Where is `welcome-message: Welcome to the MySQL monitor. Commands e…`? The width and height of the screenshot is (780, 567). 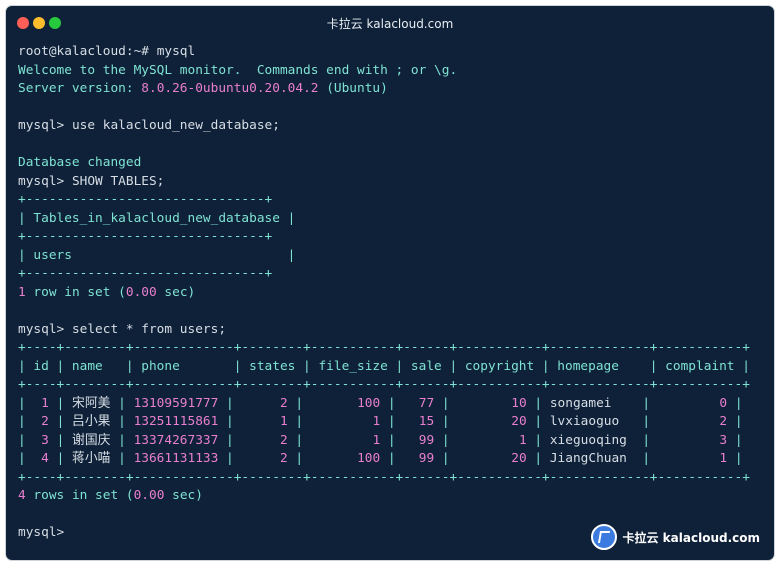
welcome-message: Welcome to the MySQL monitor. Commands e… is located at coordinates (238, 70).